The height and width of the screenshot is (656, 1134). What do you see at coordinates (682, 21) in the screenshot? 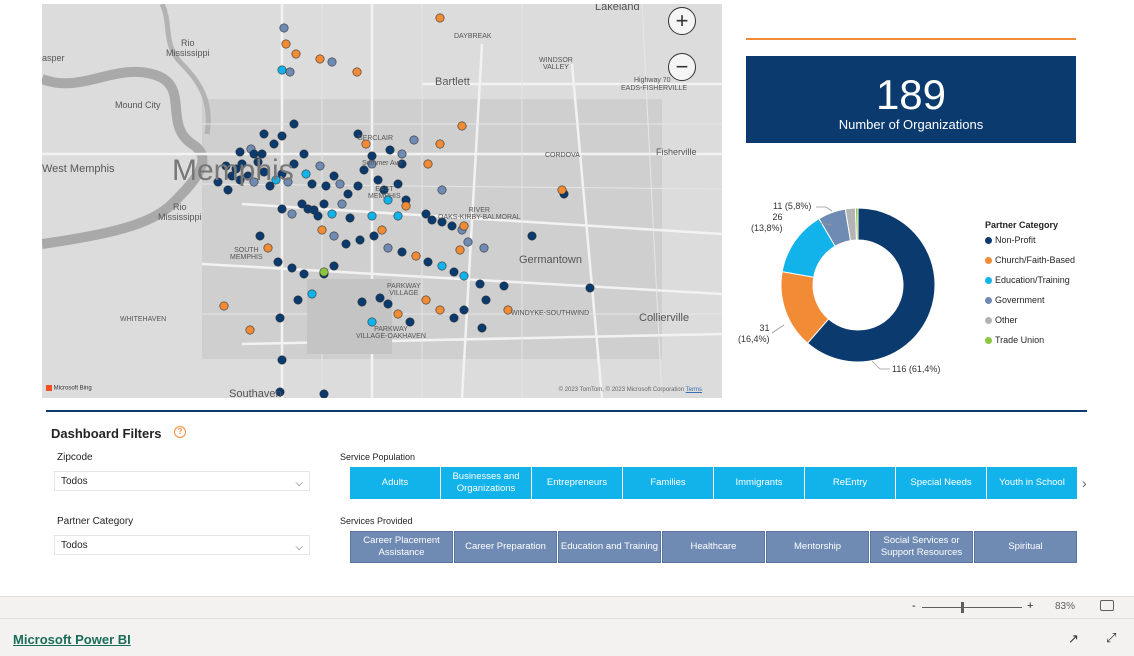
I see `map-zoom-in-button: +` at bounding box center [682, 21].